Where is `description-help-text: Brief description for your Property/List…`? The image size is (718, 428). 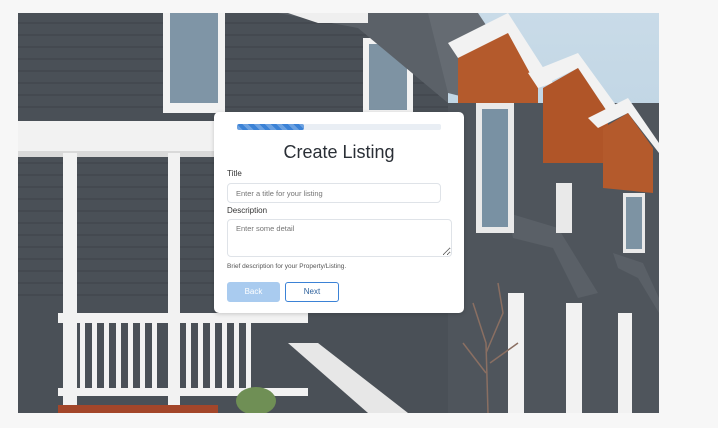
description-help-text: Brief description for your Property/List… is located at coordinates (287, 266).